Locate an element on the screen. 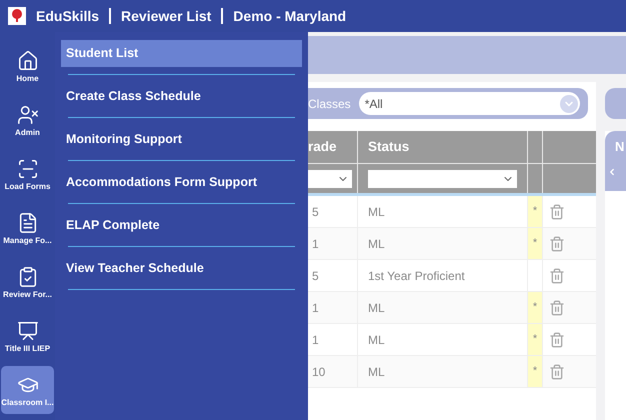 This screenshot has width=626, height=420. menu-item: View Teacher Schedule is located at coordinates (181, 268).